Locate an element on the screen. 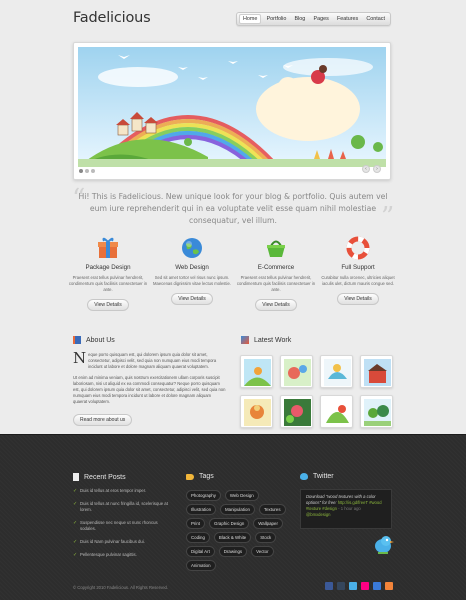 Image resolution: width=466 pixels, height=600 pixels. tags-header: Tags is located at coordinates (200, 476).